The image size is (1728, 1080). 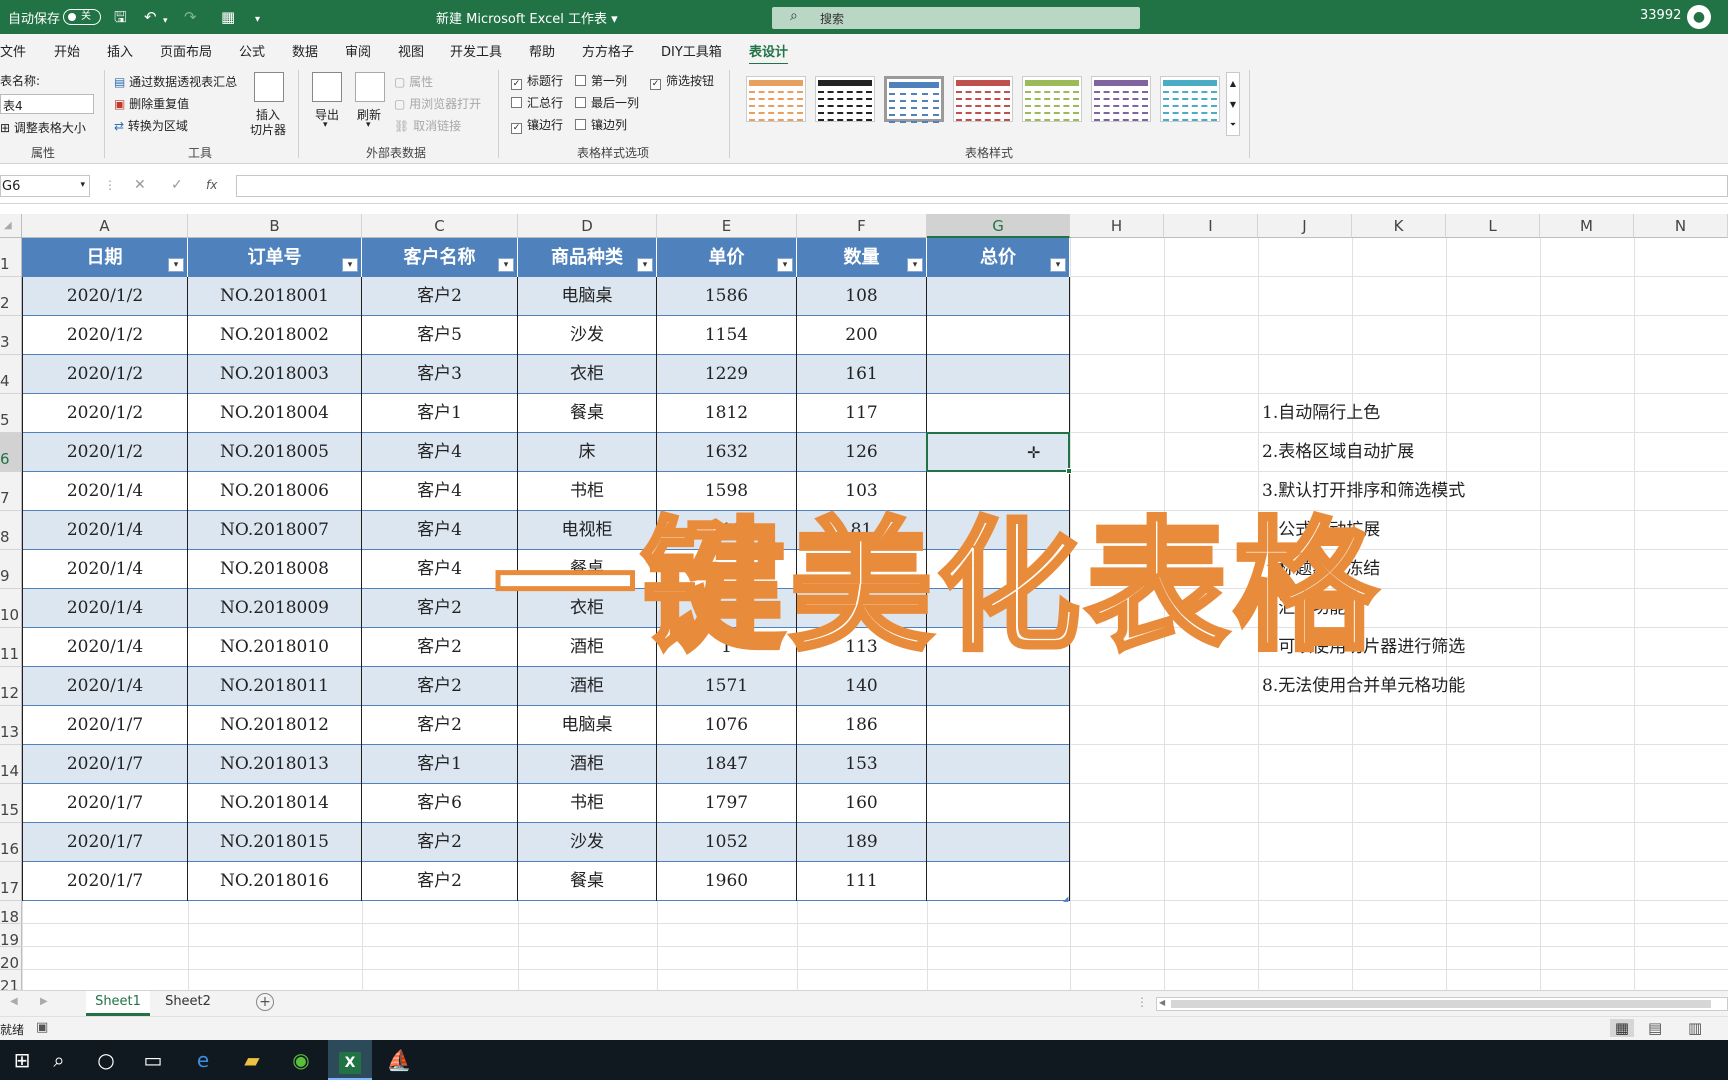 What do you see at coordinates (11, 803) in the screenshot?
I see `row-header: 15` at bounding box center [11, 803].